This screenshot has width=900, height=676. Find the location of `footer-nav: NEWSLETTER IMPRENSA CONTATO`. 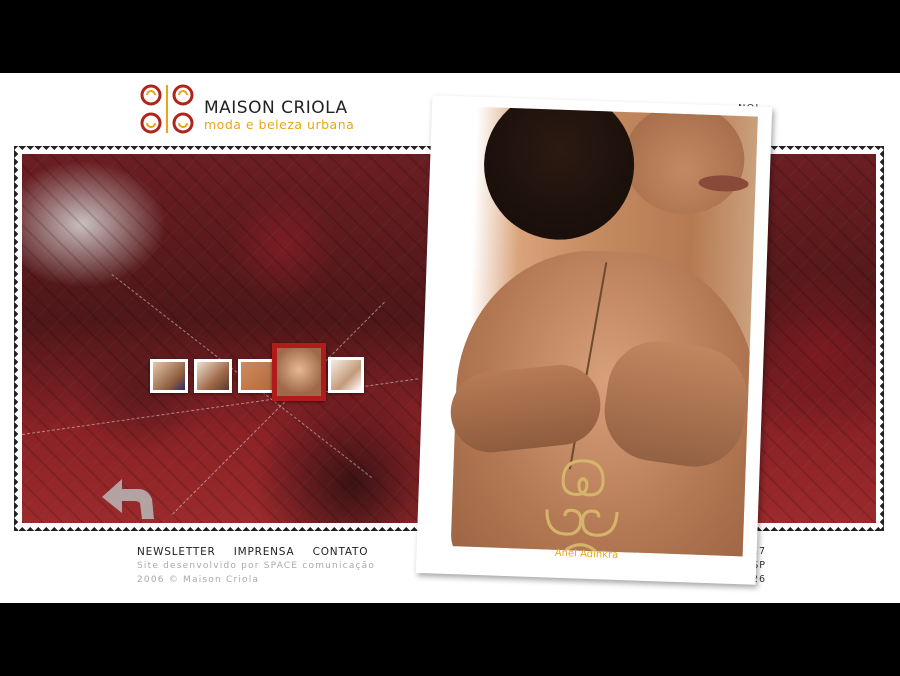

footer-nav: NEWSLETTER IMPRENSA CONTATO is located at coordinates (259, 552).